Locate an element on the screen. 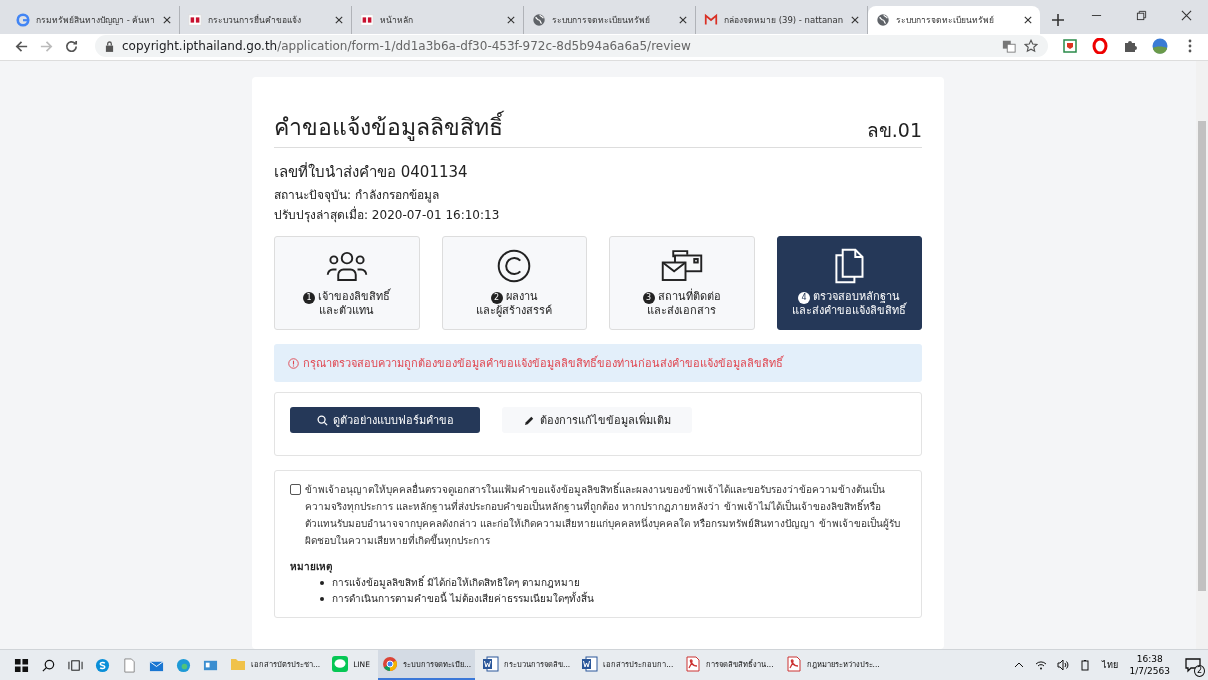  clock: 16:38 1/7/2563 is located at coordinates (1149, 665).